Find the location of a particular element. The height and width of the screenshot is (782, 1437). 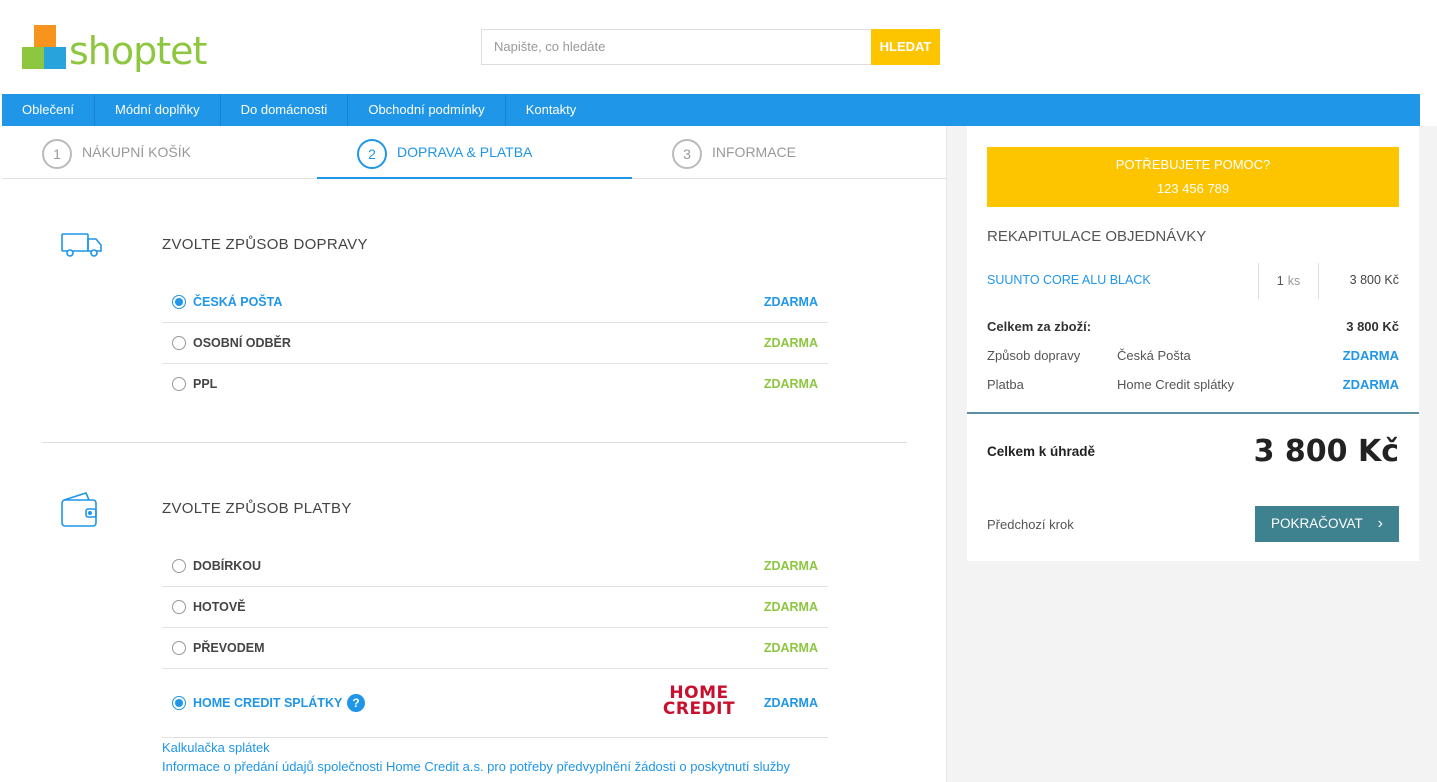

shipping-option: PPL ZDARMA is located at coordinates (495, 384).